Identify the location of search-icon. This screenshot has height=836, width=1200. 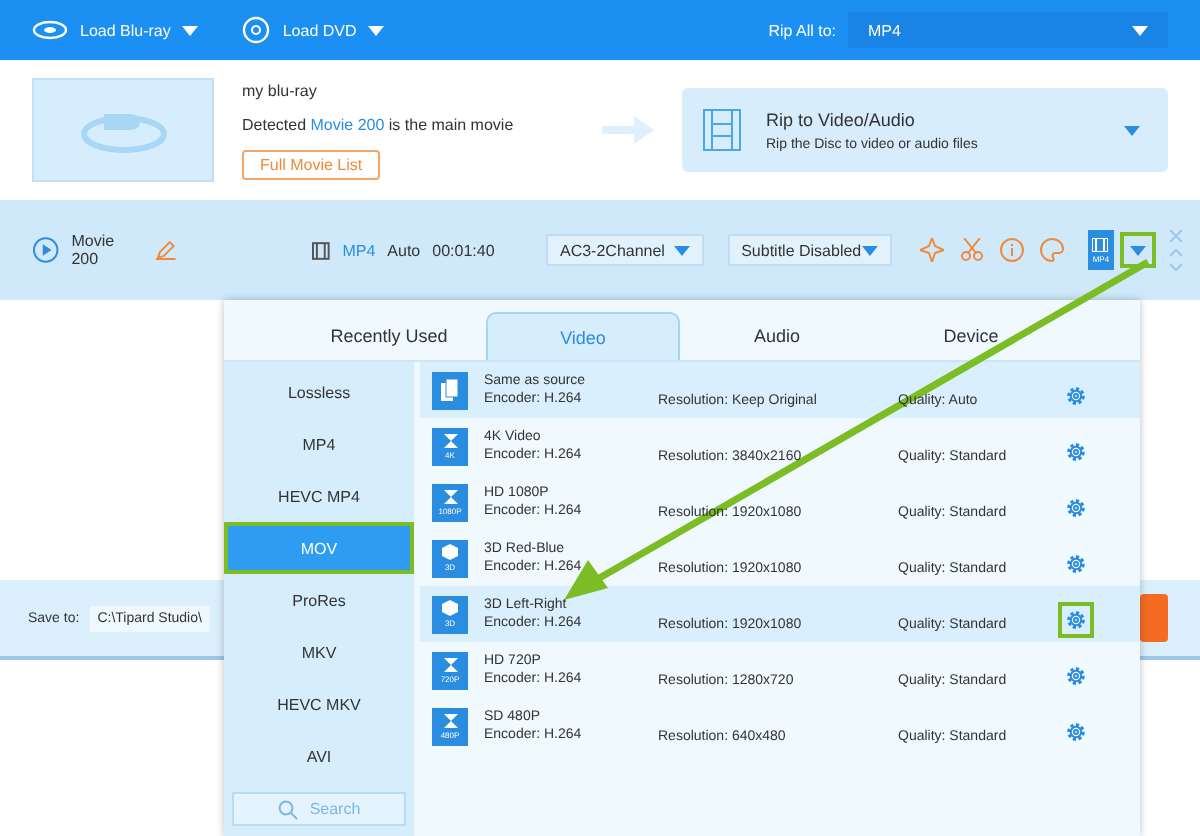
(287, 809).